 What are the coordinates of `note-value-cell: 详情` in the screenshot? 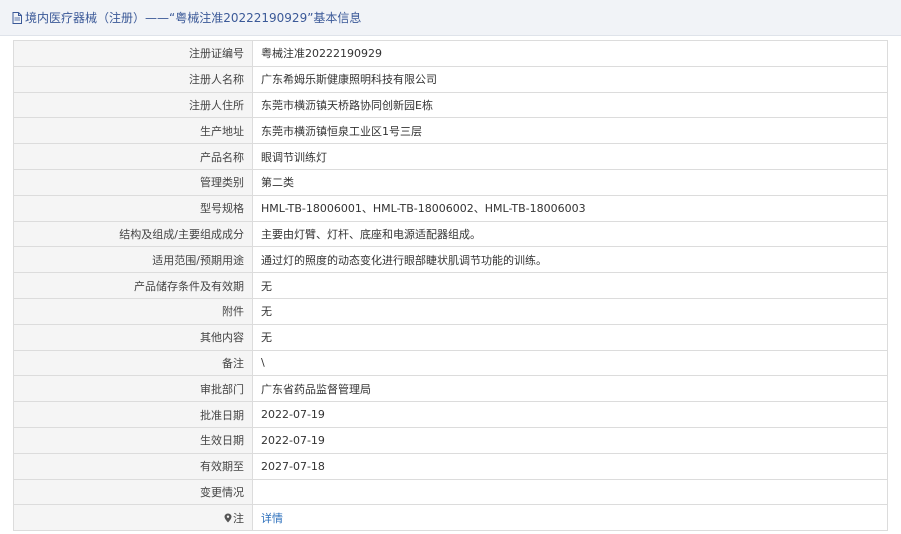 It's located at (570, 518).